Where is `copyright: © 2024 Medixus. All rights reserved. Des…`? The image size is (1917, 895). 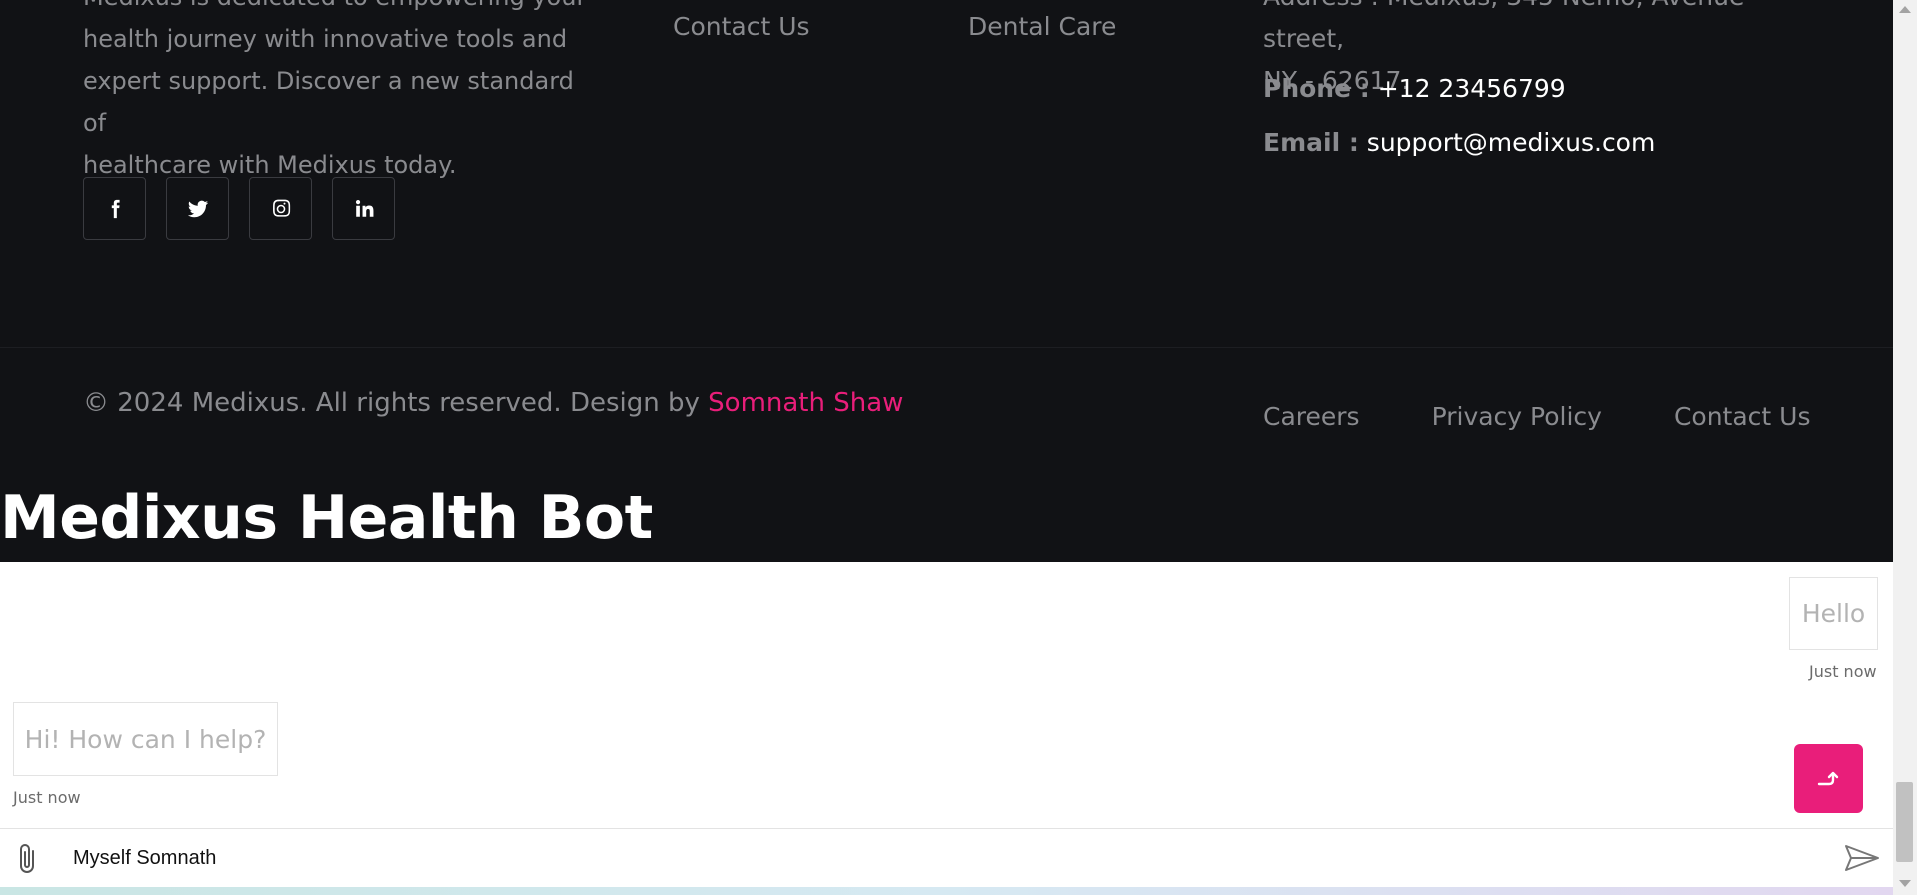
copyright: © 2024 Medixus. All rights reserved. Des… is located at coordinates (493, 403).